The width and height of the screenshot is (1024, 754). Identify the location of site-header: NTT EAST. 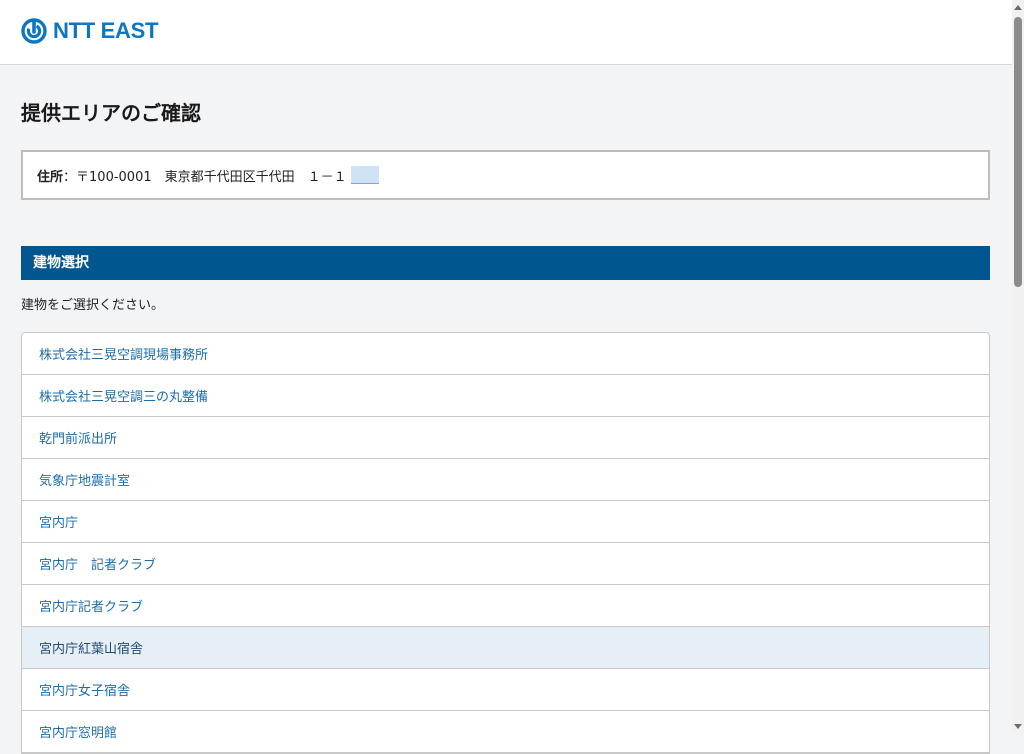
(506, 32).